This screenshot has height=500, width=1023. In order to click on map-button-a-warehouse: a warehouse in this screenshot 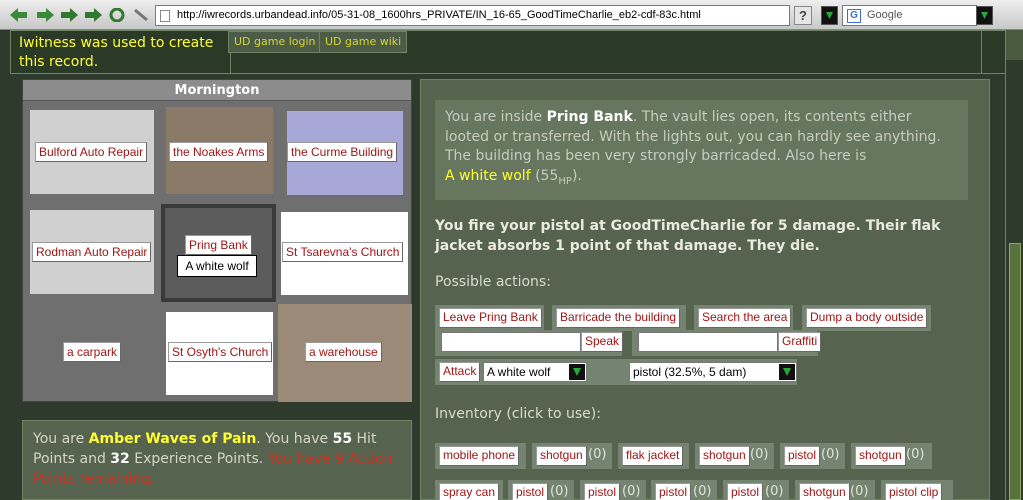, I will do `click(343, 352)`.